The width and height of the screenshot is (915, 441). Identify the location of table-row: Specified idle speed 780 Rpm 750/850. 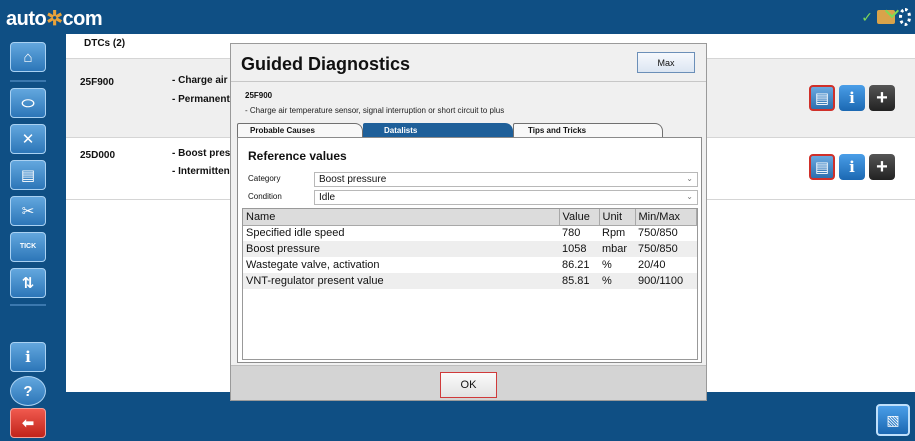
(470, 233).